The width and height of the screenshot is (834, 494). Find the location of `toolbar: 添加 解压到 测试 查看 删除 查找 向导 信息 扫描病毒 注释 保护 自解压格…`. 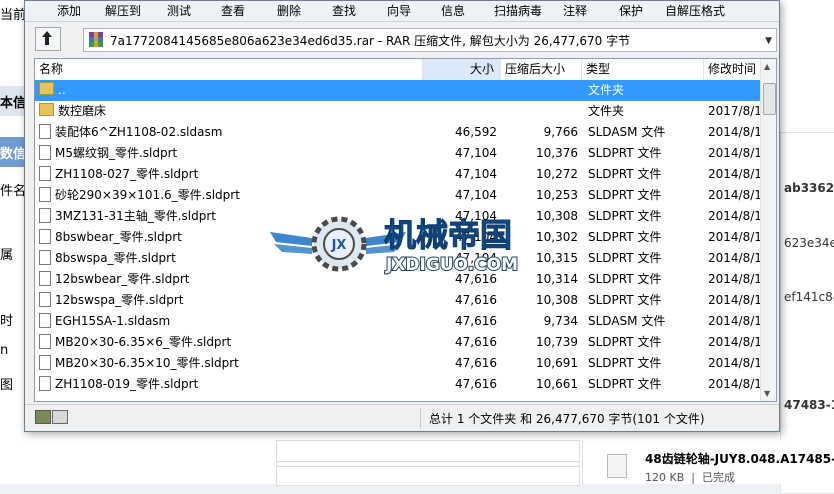

toolbar: 添加 解压到 测试 查看 删除 查找 向导 信息 扫描病毒 注释 保护 自解压格… is located at coordinates (402, 11).